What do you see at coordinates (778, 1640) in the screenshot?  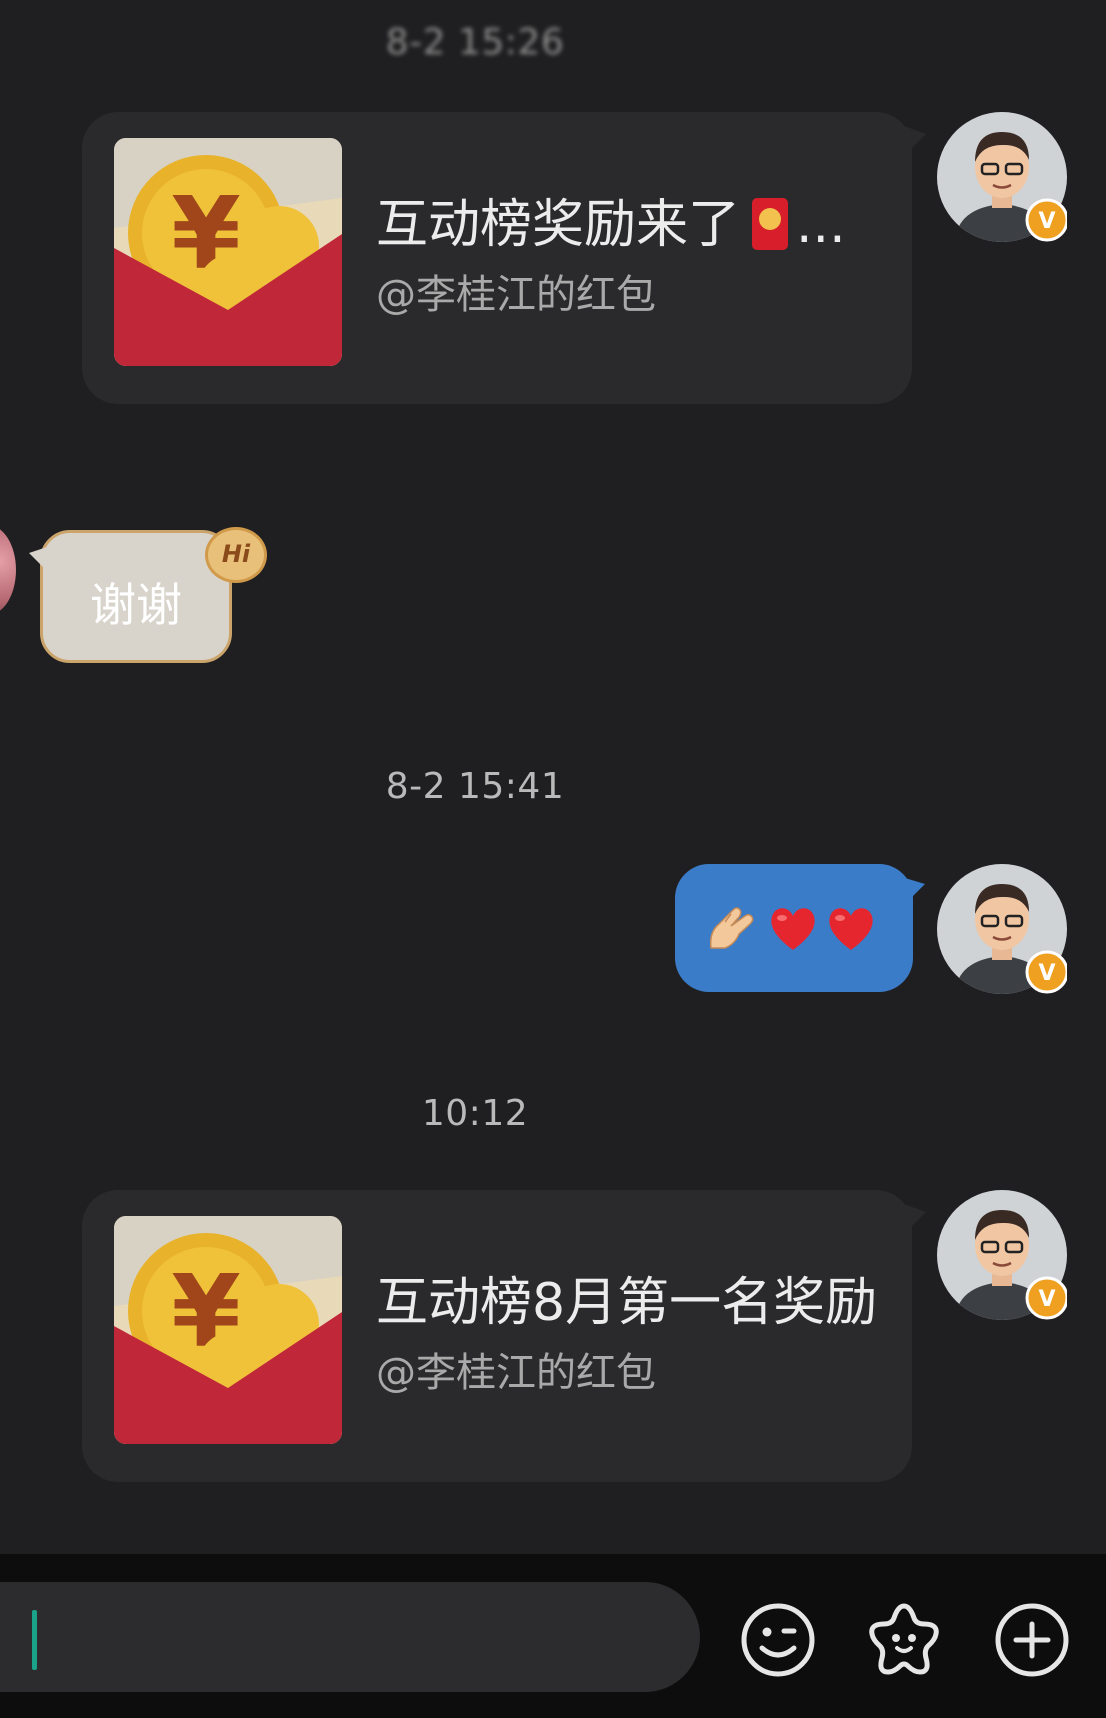 I see `emoji-icon` at bounding box center [778, 1640].